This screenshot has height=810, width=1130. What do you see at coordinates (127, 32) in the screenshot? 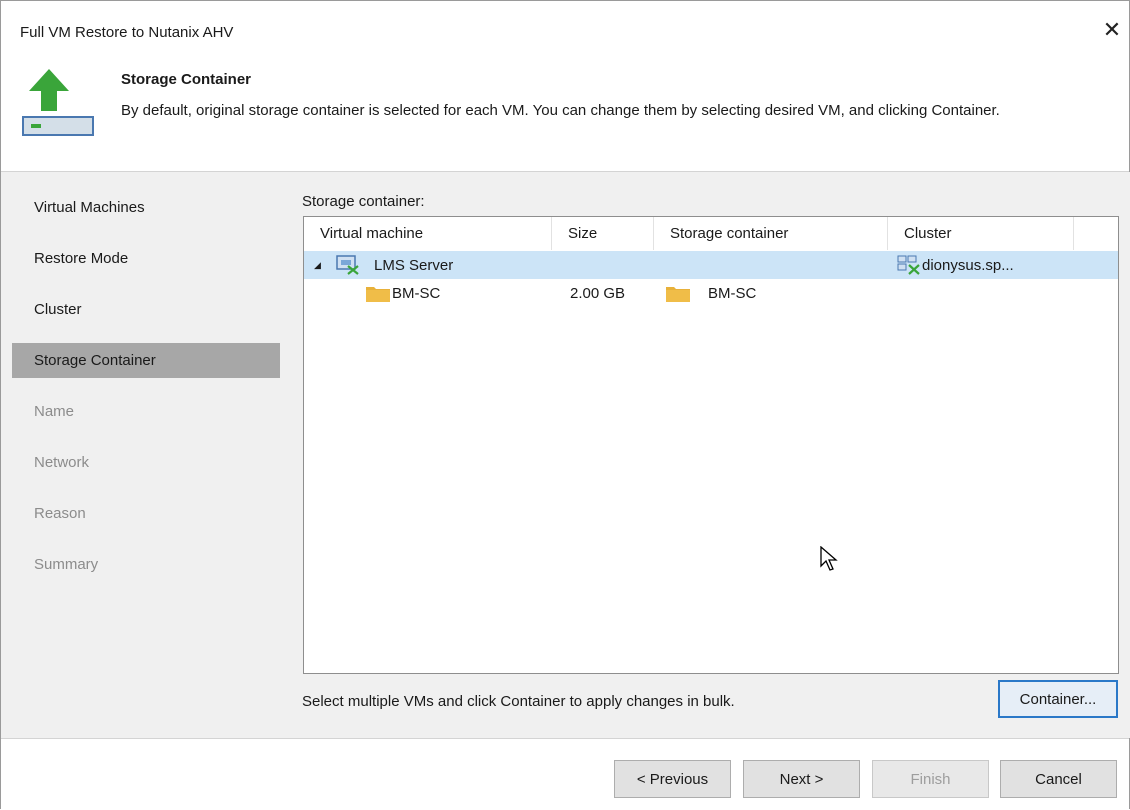
I see `window-title: Full VM Restore to Nutanix AHV` at bounding box center [127, 32].